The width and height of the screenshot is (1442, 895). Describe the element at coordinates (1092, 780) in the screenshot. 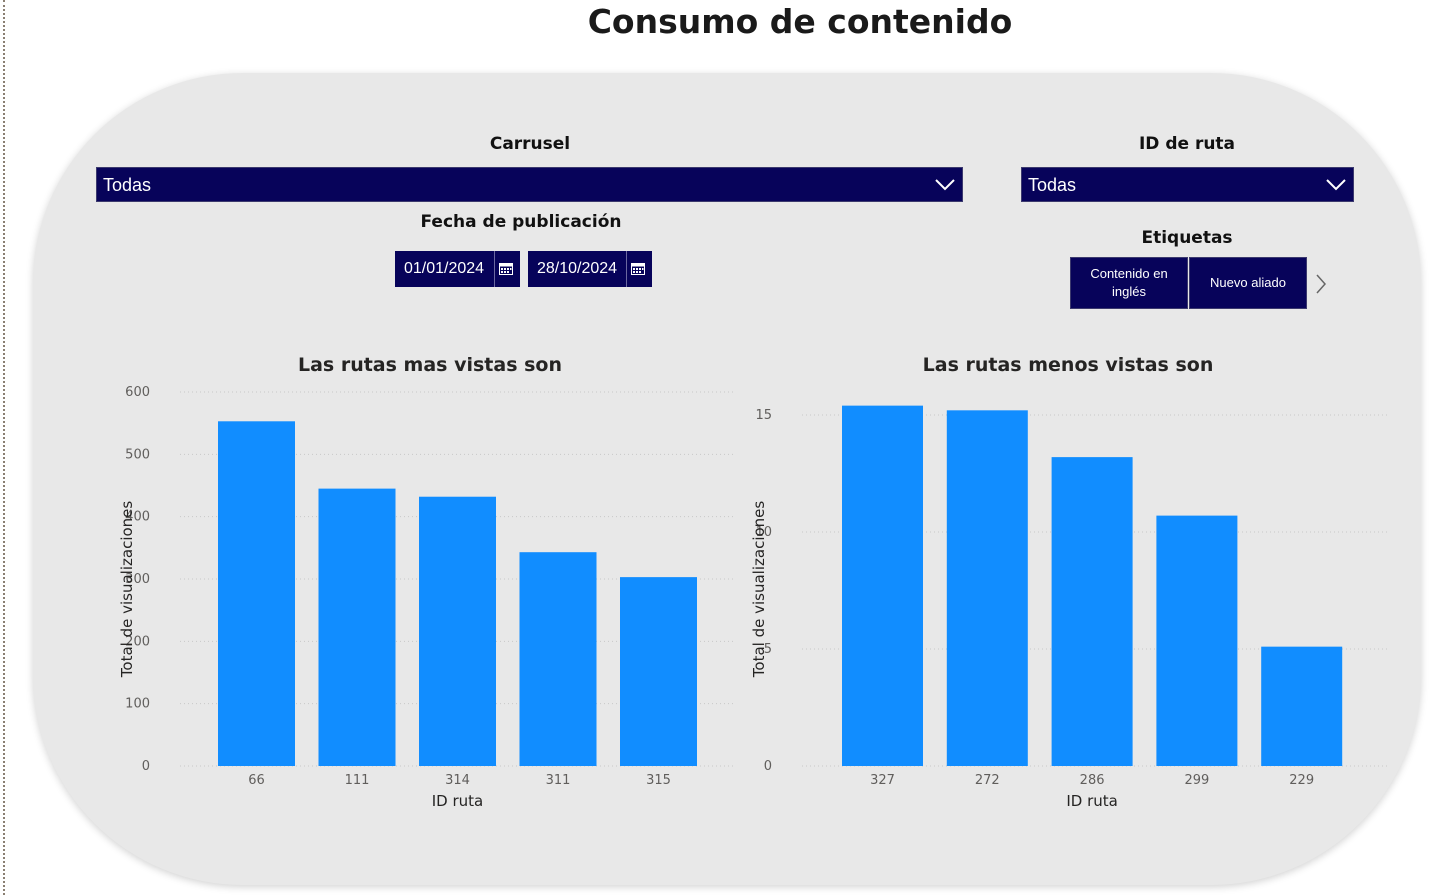

I see `x-tick-label: 286` at that location.